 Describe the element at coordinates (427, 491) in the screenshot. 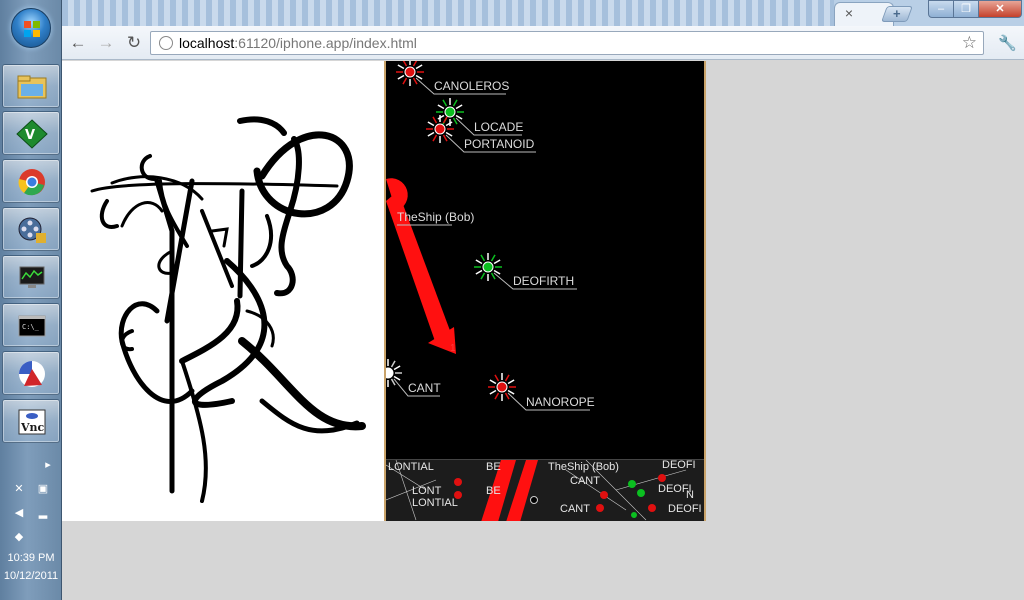

I see `minimap-label: LONT` at that location.